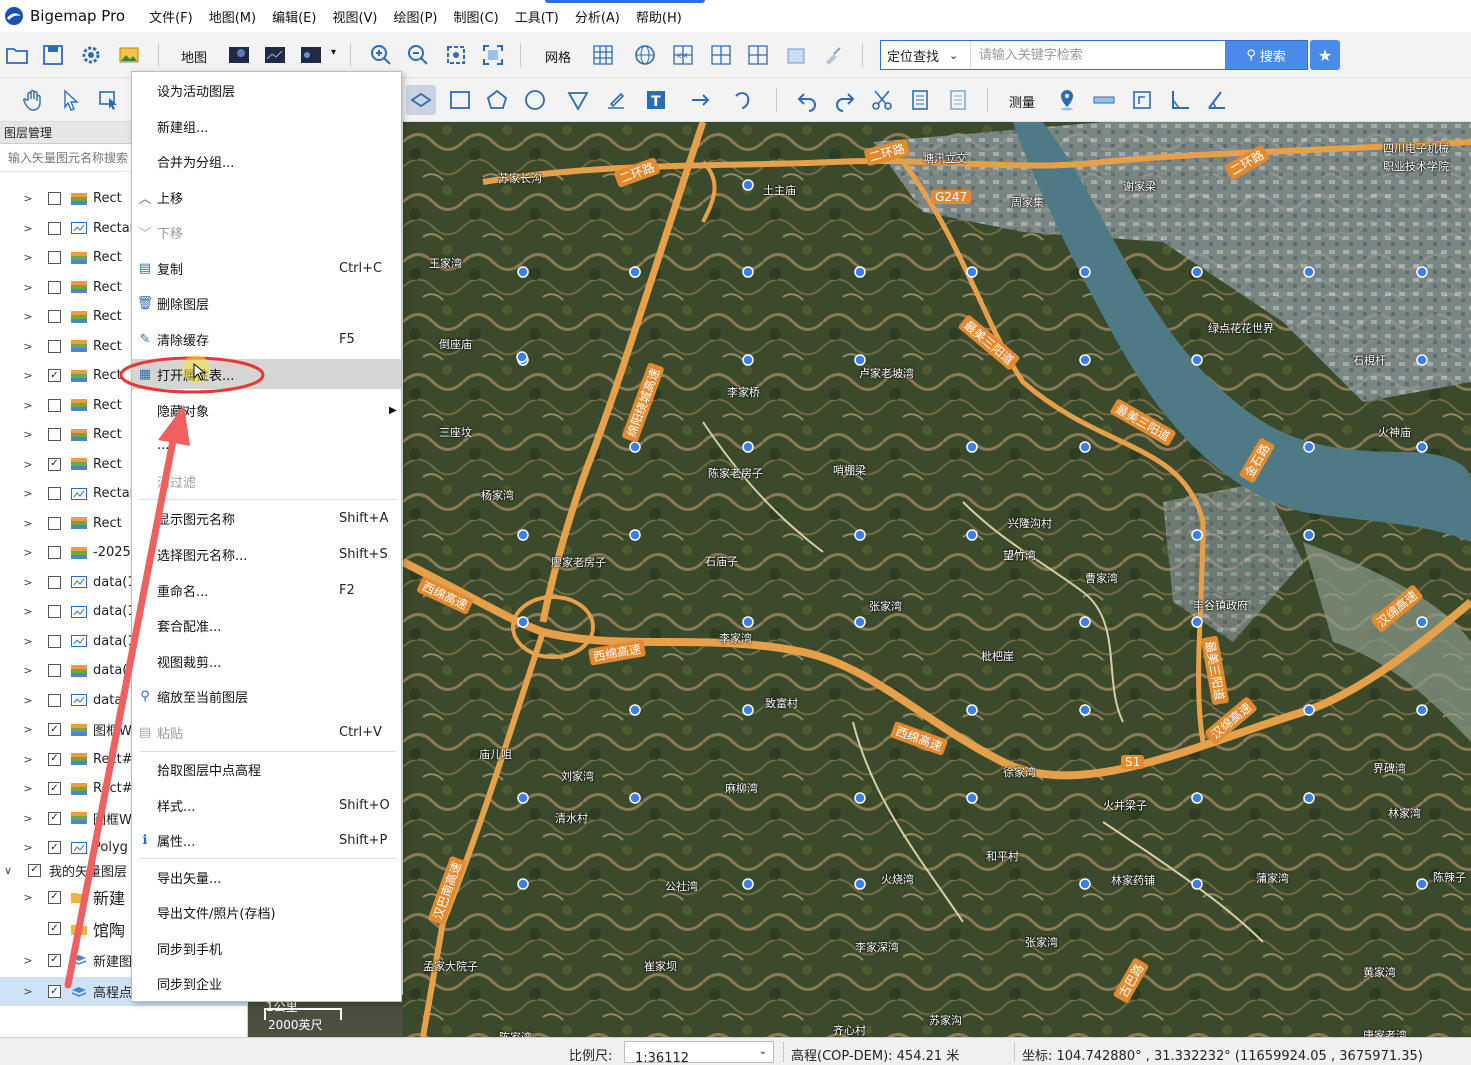  I want to click on menu-help: 帮助(H), so click(659, 16).